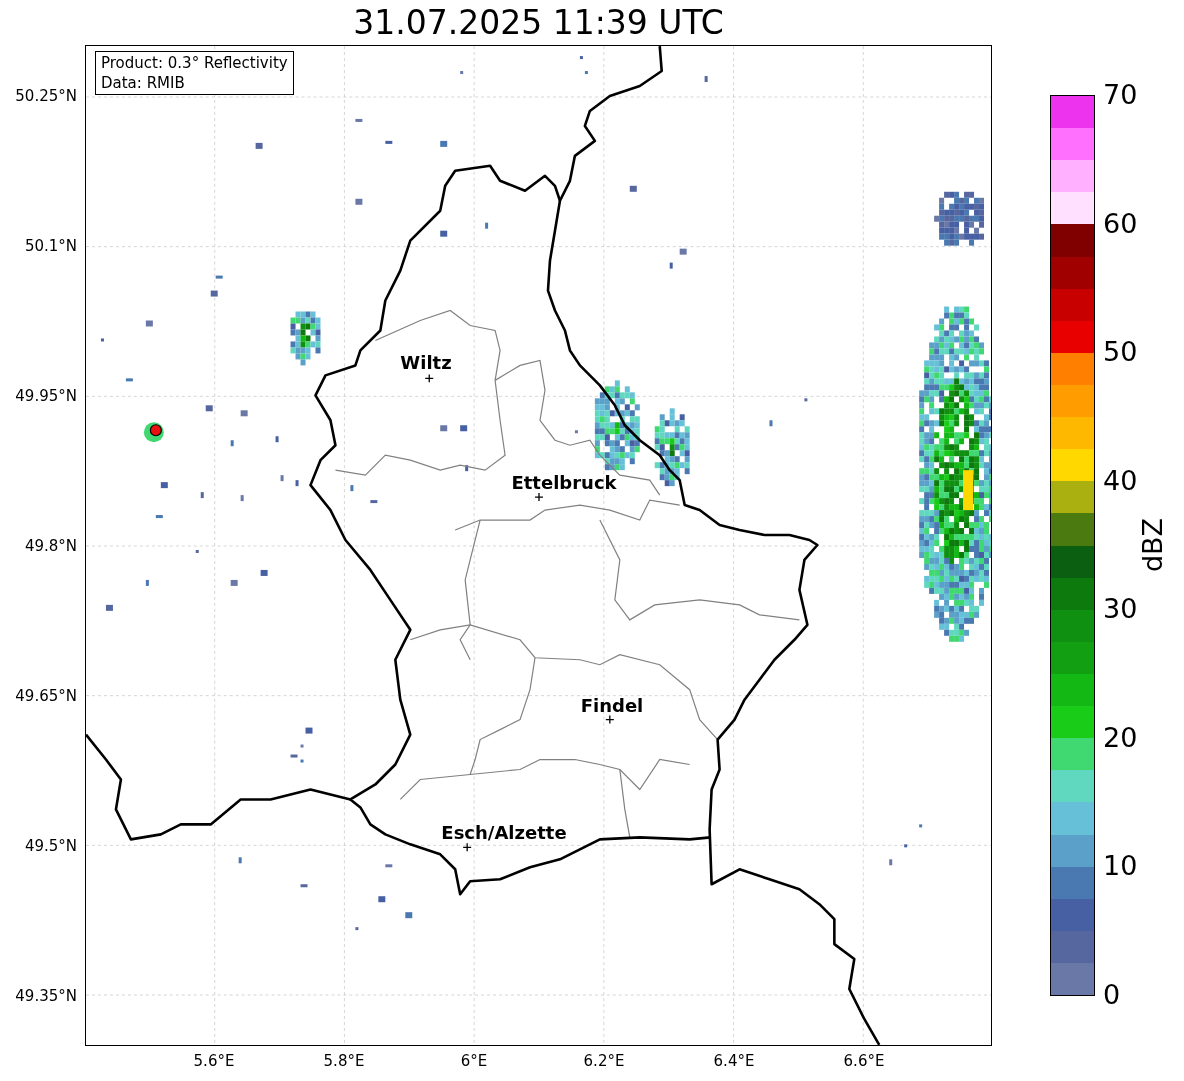 The image size is (1184, 1081). I want to click on colorbar-tick-label: 10, so click(1120, 866).